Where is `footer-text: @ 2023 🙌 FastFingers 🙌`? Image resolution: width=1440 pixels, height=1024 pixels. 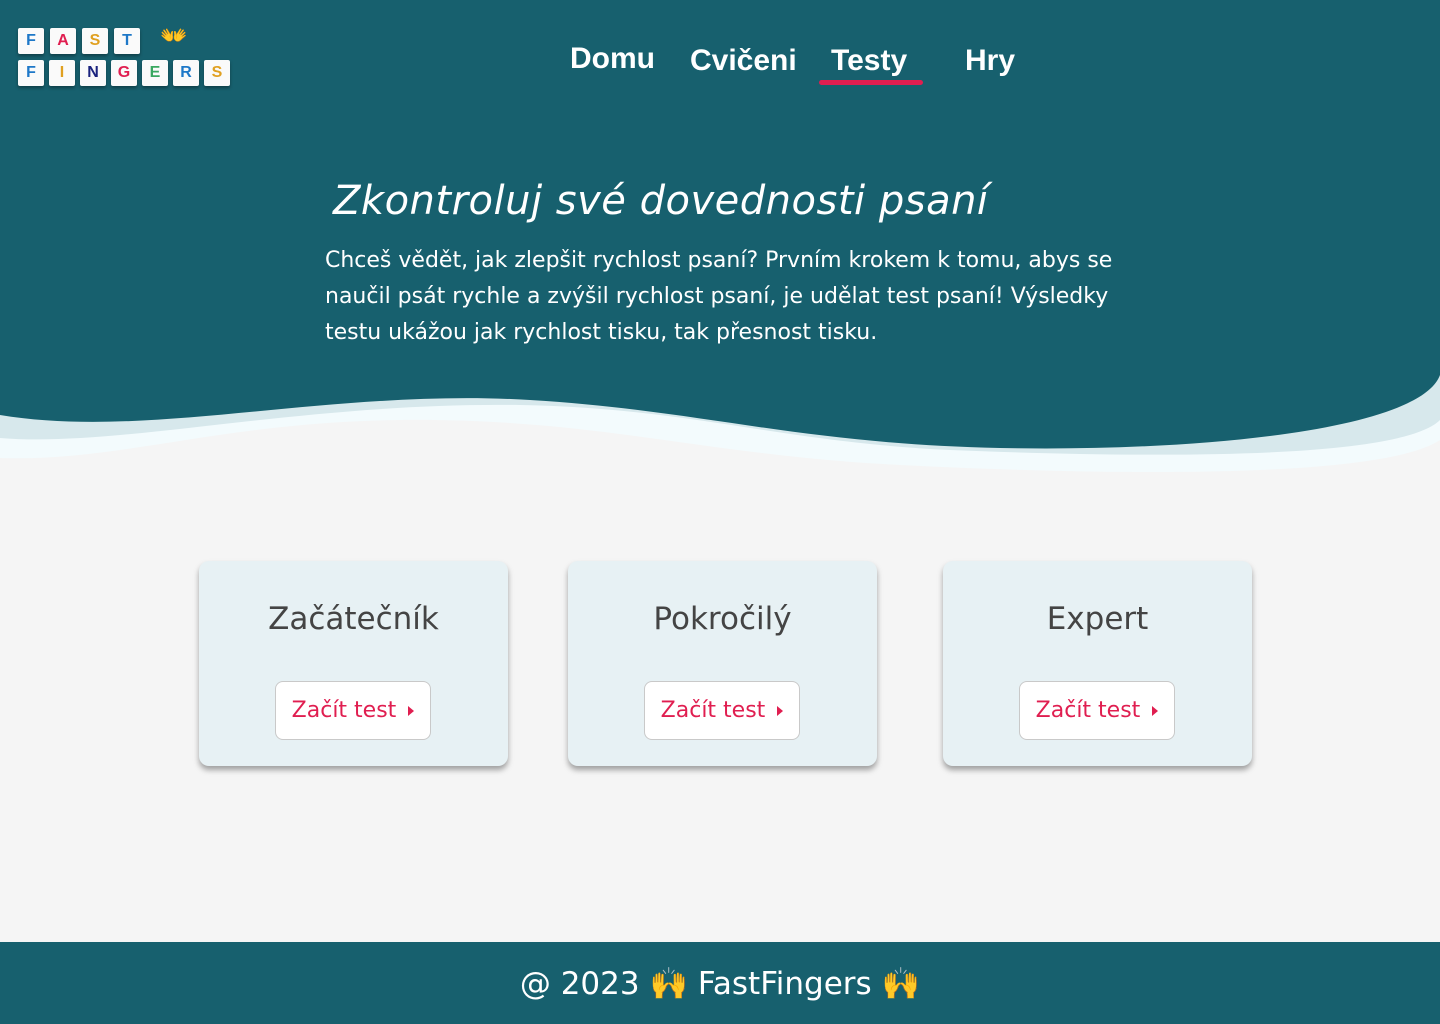 footer-text: @ 2023 🙌 FastFingers 🙌 is located at coordinates (720, 983).